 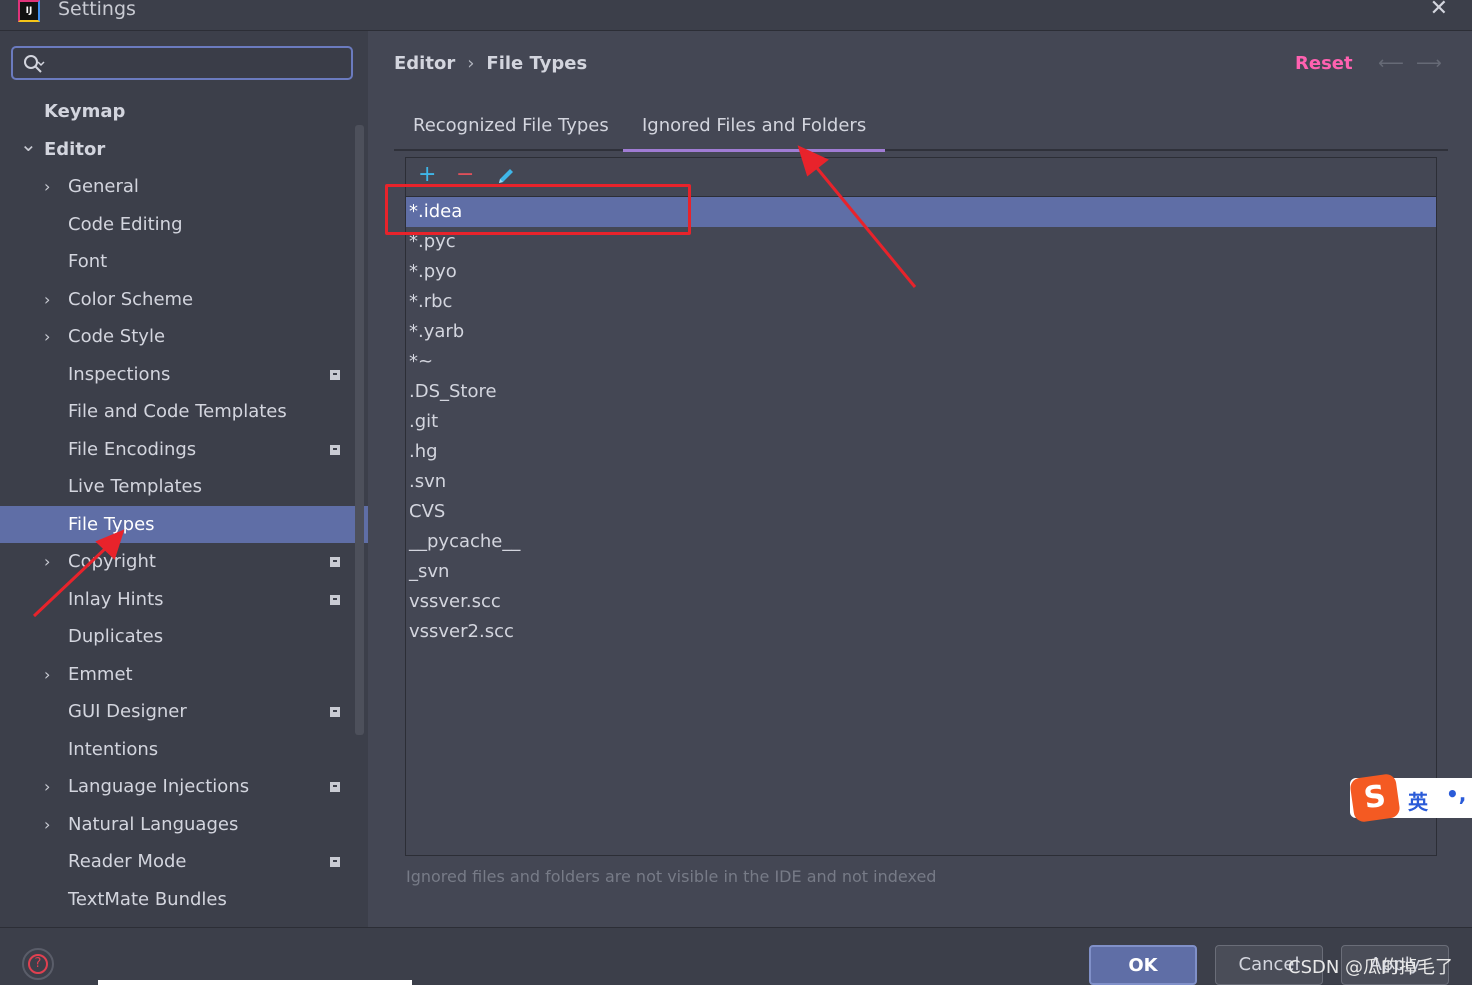 I want to click on breadcrumb: Editor › File Types, so click(x=490, y=63).